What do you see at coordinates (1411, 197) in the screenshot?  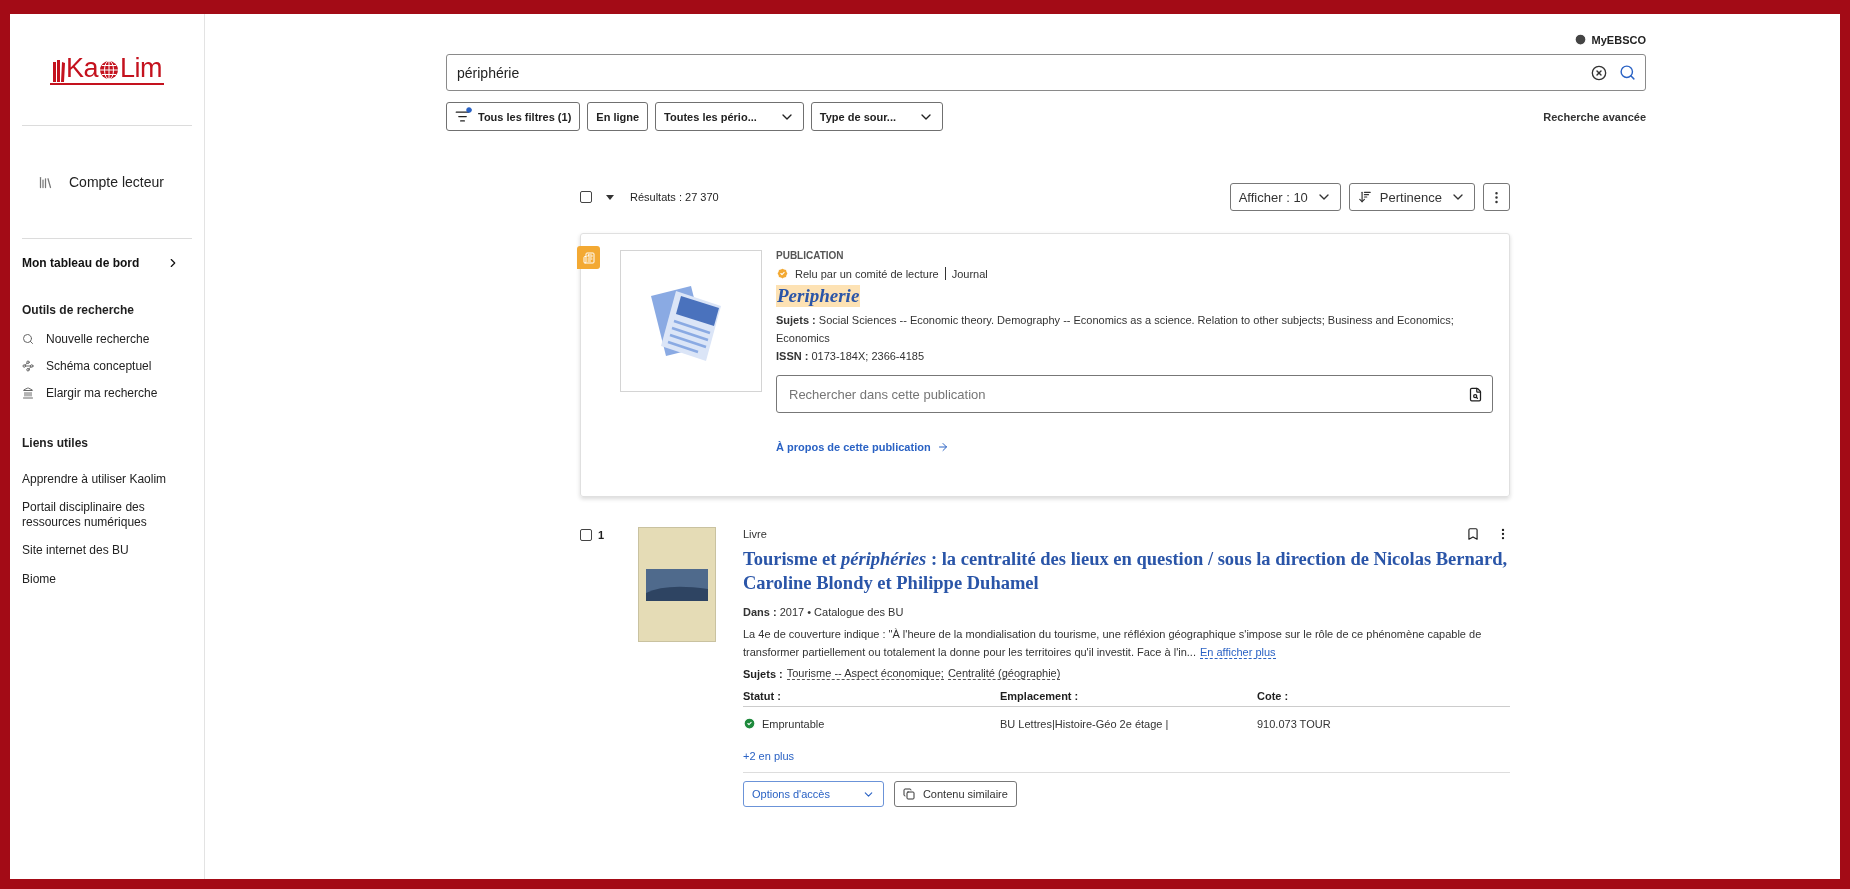 I see `sort-select: Pertinence` at bounding box center [1411, 197].